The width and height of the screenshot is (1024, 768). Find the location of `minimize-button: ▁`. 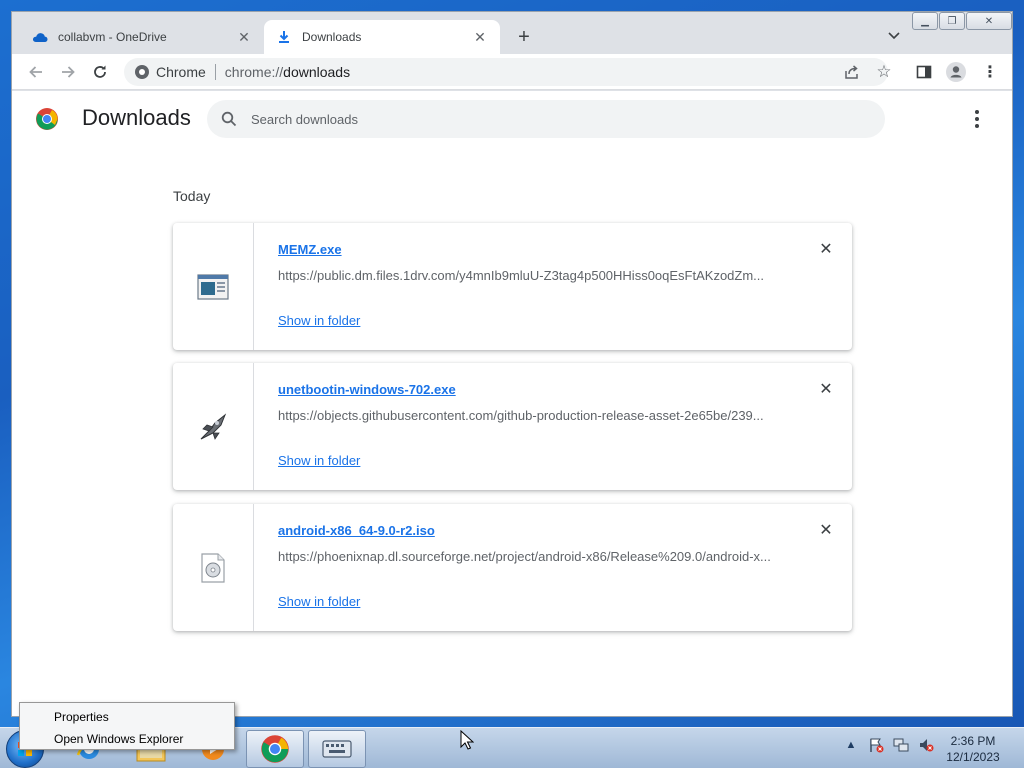

minimize-button: ▁ is located at coordinates (925, 21).